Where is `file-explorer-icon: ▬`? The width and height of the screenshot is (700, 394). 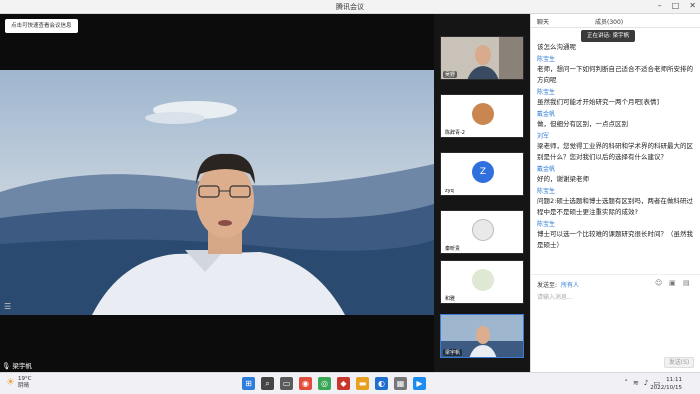
file-explorer-icon: ▬ is located at coordinates (362, 383).